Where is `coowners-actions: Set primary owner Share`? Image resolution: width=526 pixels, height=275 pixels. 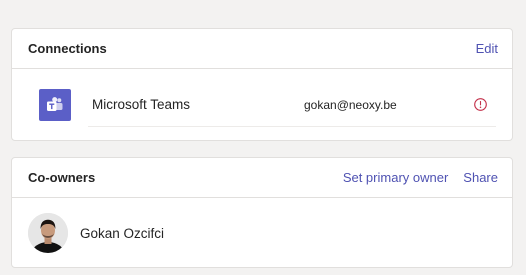
coowners-actions: Set primary owner Share is located at coordinates (420, 177).